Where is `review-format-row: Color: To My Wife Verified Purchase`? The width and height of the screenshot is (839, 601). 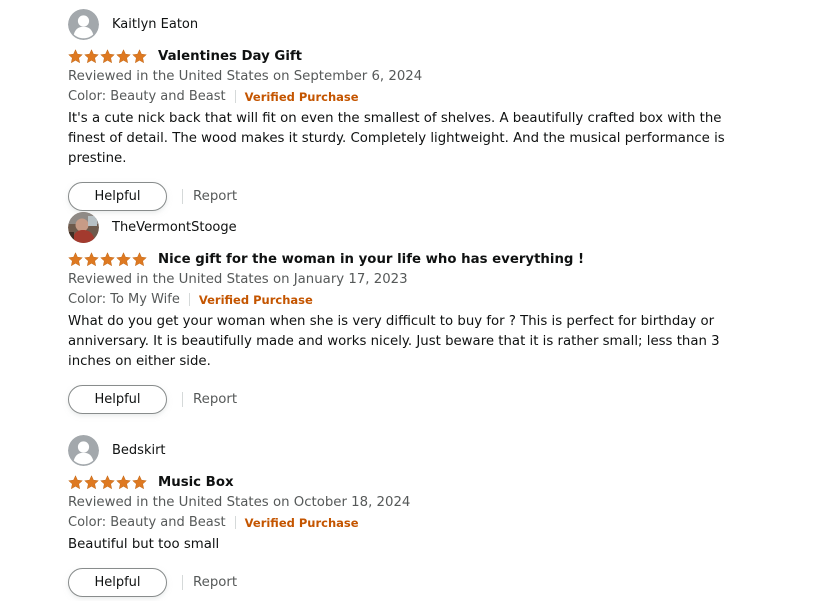
review-format-row: Color: To My Wife Verified Purchase is located at coordinates (418, 299).